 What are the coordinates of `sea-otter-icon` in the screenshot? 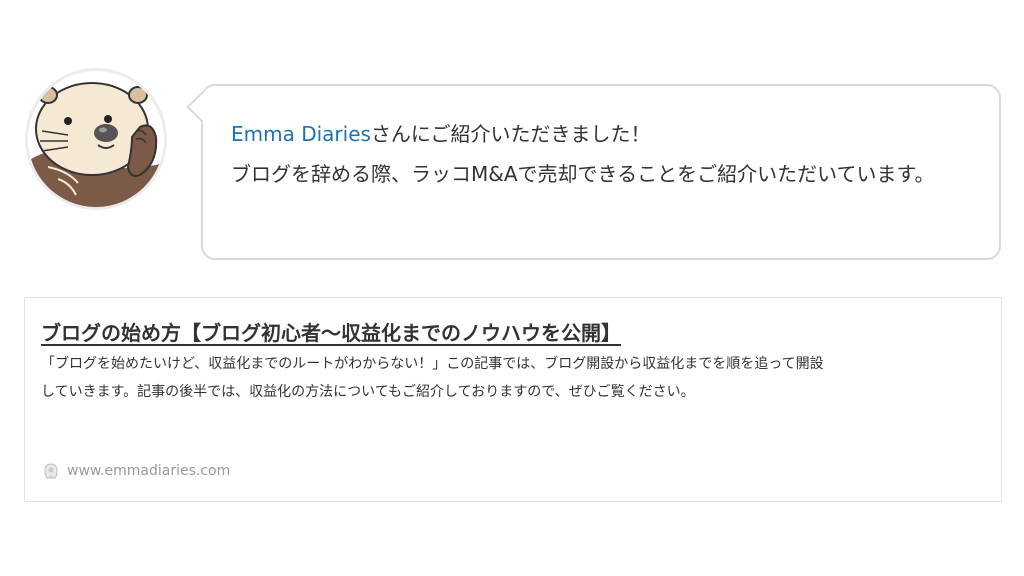 It's located at (96, 139).